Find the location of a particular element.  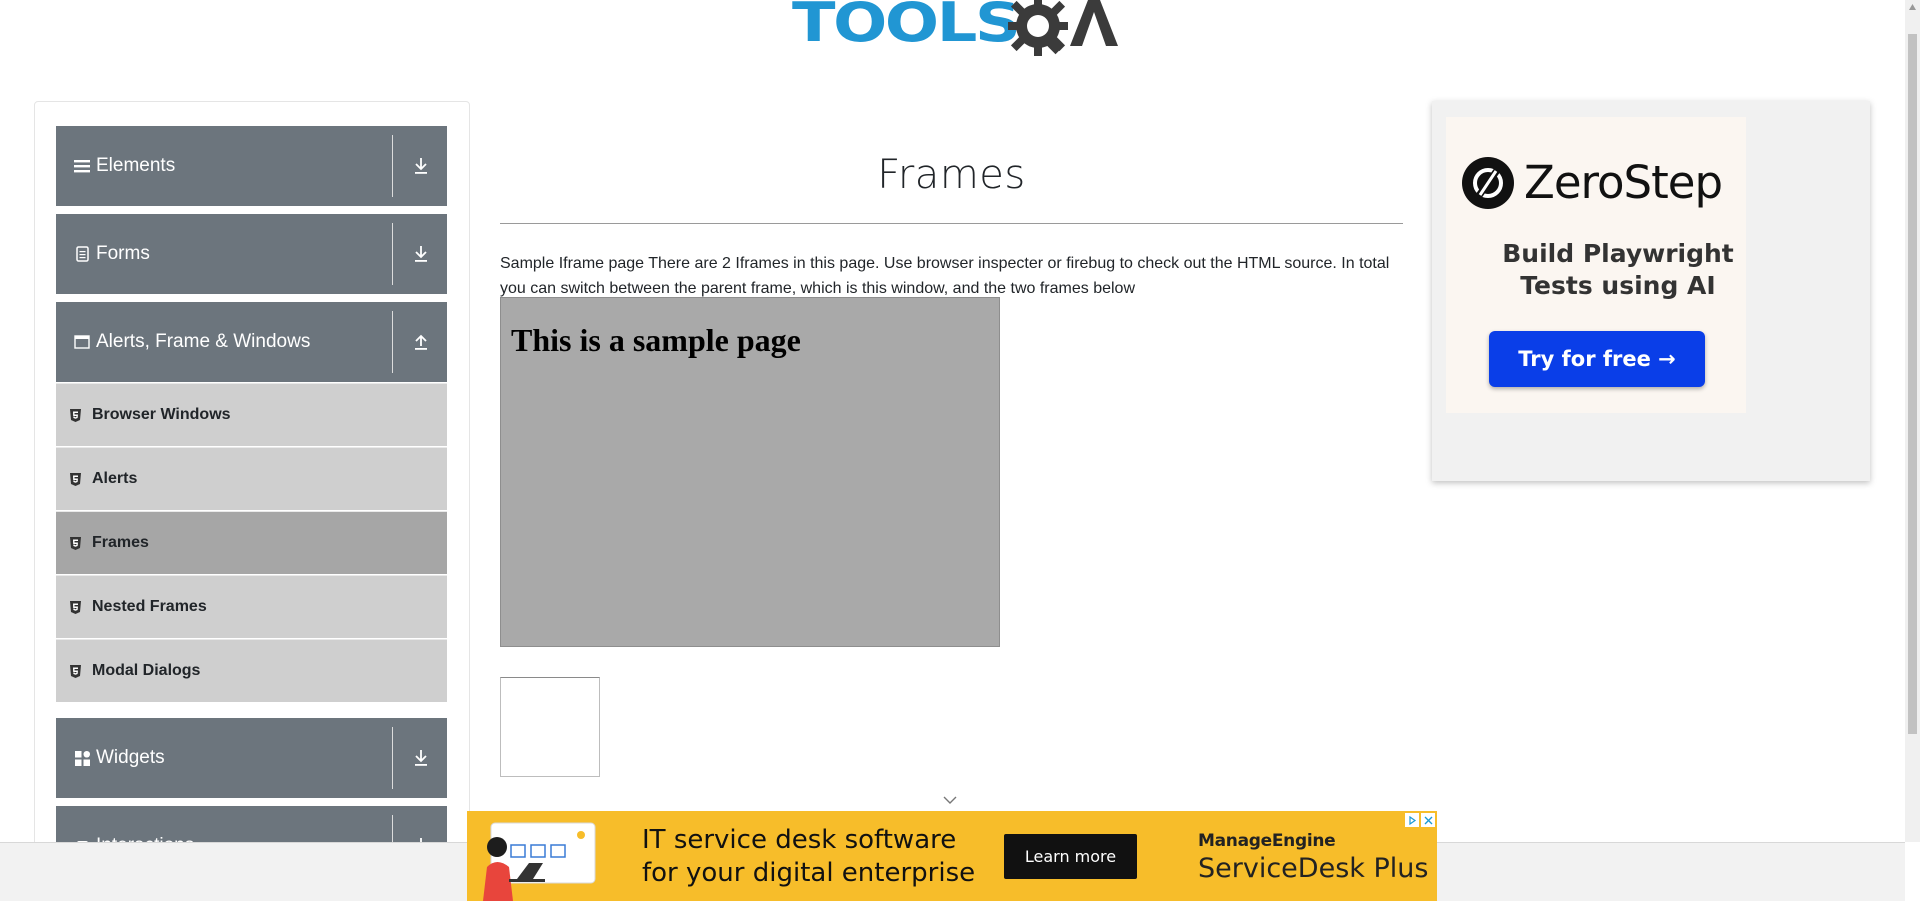

logo-tools-text: TOOLS is located at coordinates (906, 27).